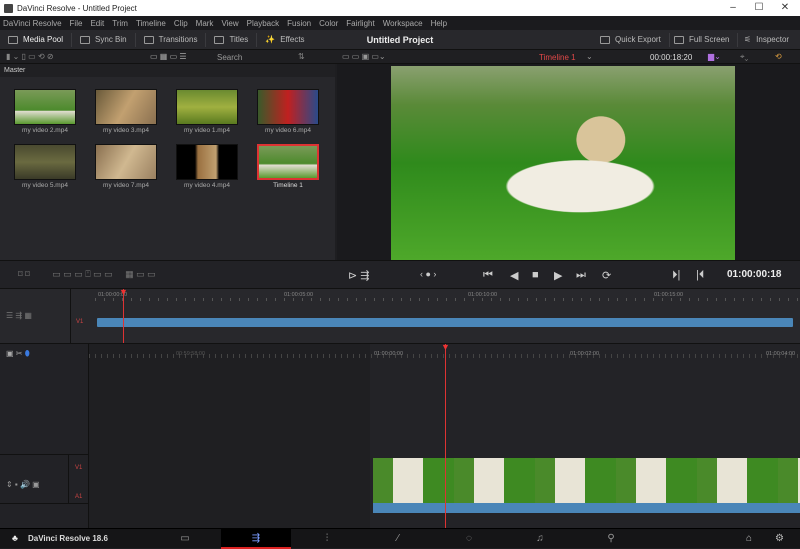  I want to click on menu-file: File, so click(76, 23).